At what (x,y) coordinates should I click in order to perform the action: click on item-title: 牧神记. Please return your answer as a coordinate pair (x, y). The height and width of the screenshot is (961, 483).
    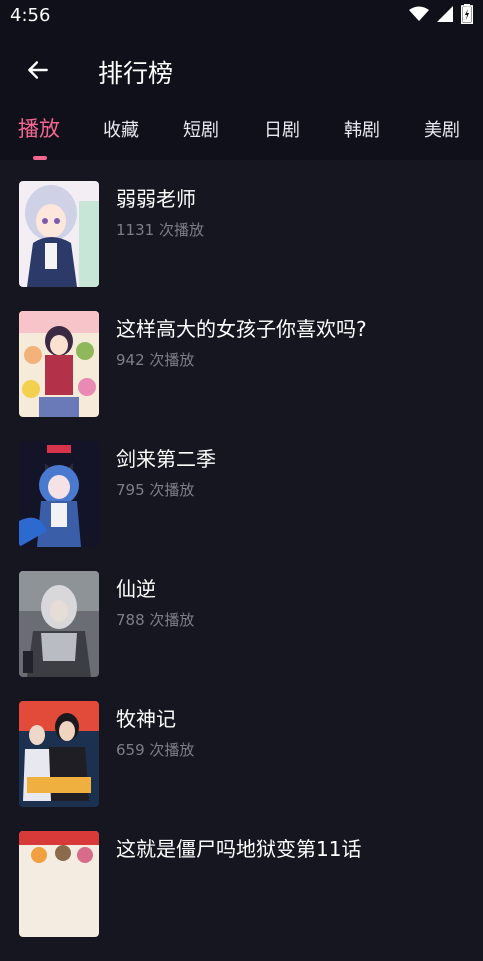
    Looking at the image, I should click on (146, 719).